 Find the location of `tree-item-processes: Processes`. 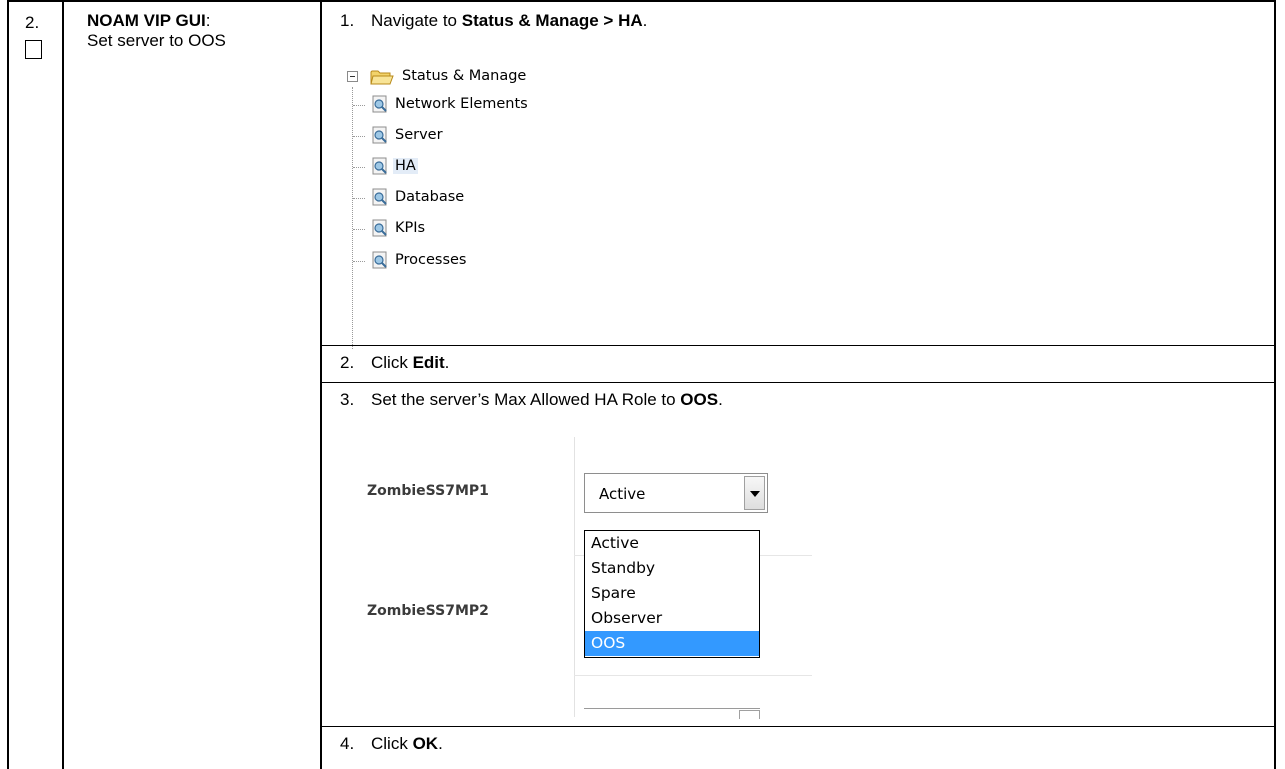

tree-item-processes: Processes is located at coordinates (527, 260).